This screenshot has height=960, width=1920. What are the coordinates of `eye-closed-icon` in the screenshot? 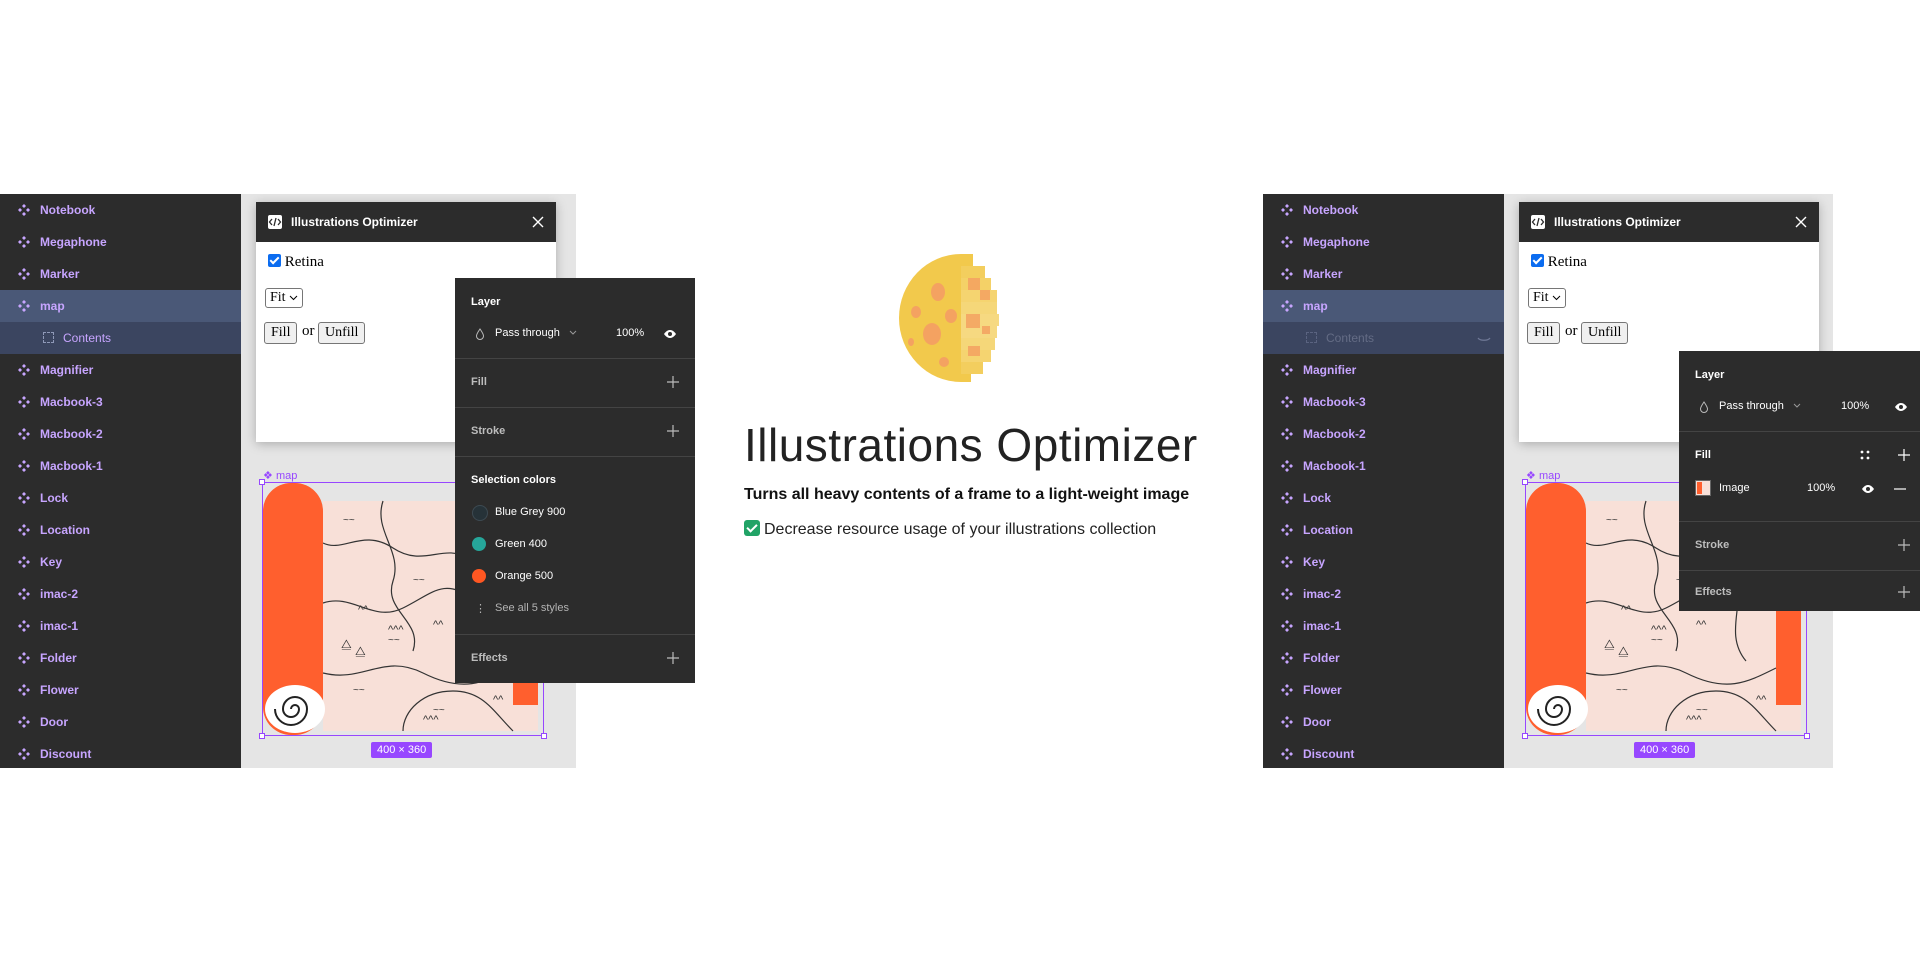 It's located at (1484, 338).